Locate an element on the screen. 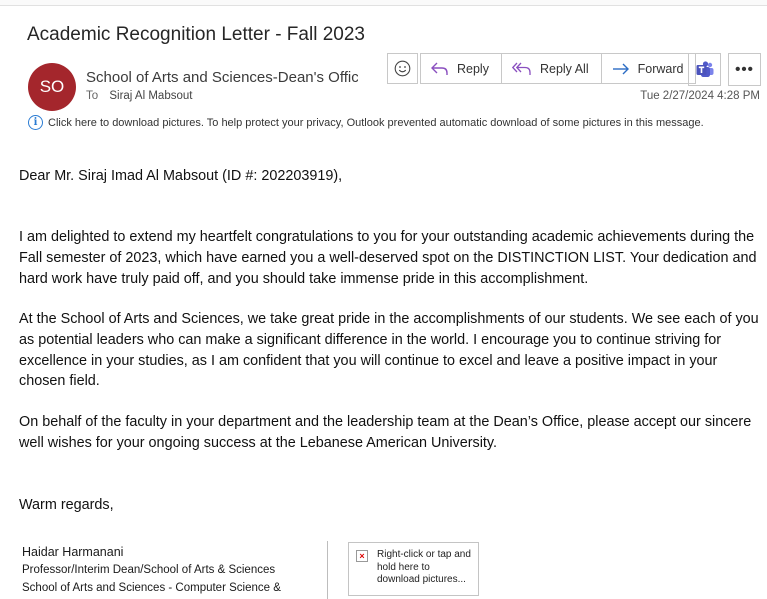 This screenshot has width=767, height=599. signature-divider is located at coordinates (327, 570).